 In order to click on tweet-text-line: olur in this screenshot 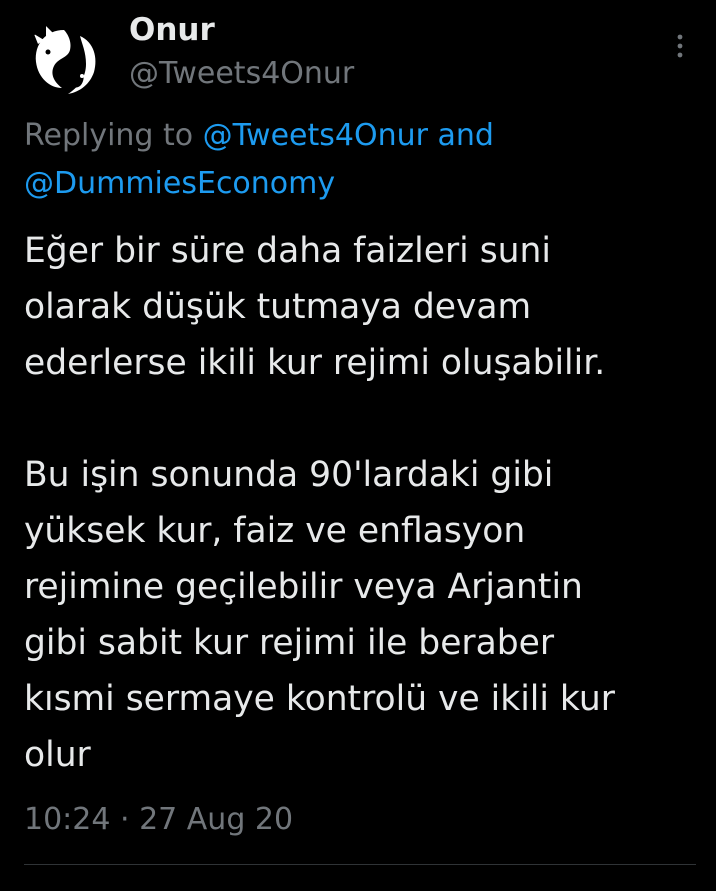, I will do `click(57, 755)`.